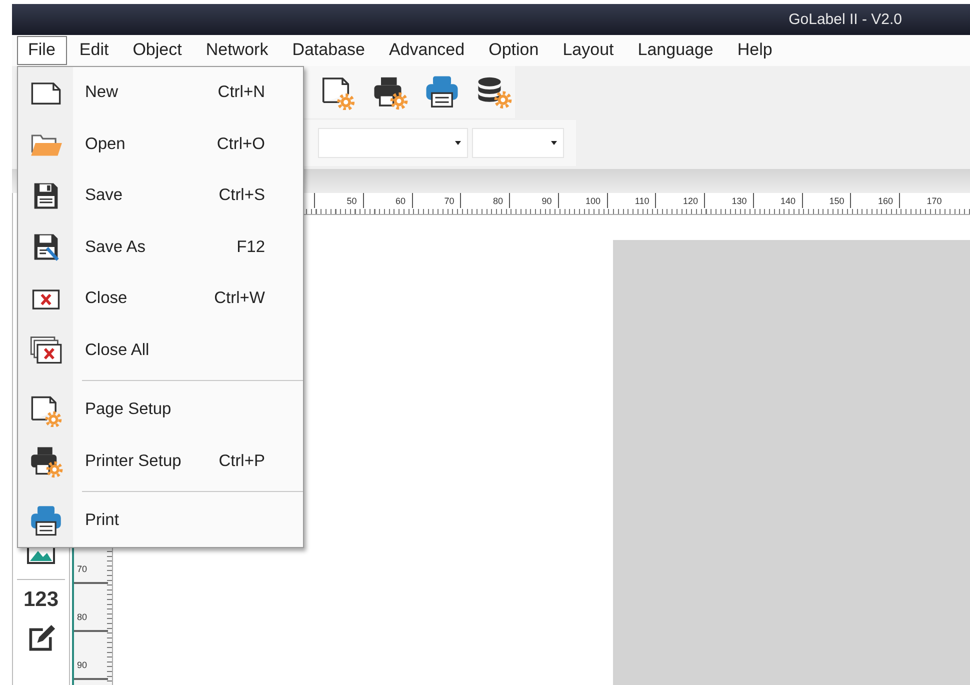 Image resolution: width=970 pixels, height=685 pixels. Describe the element at coordinates (42, 50) in the screenshot. I see `menu-bar-item: File` at that location.